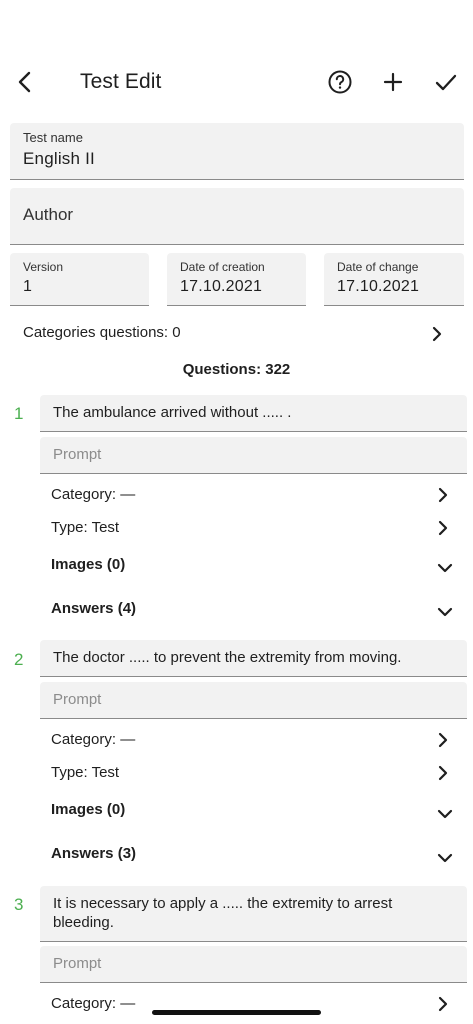 Image resolution: width=473 pixels, height=1024 pixels. I want to click on author-field: Author, so click(237, 216).